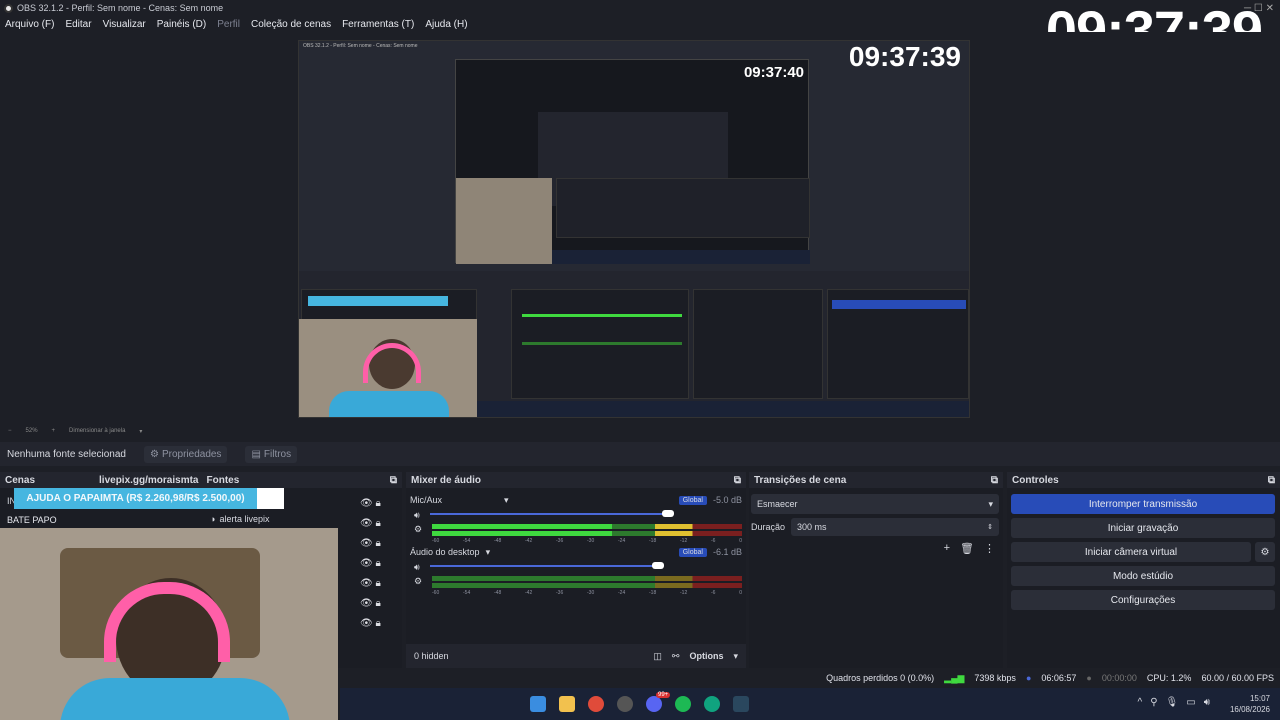 This screenshot has width=1280, height=720. I want to click on transition-select: Esmaecer ▾, so click(875, 504).